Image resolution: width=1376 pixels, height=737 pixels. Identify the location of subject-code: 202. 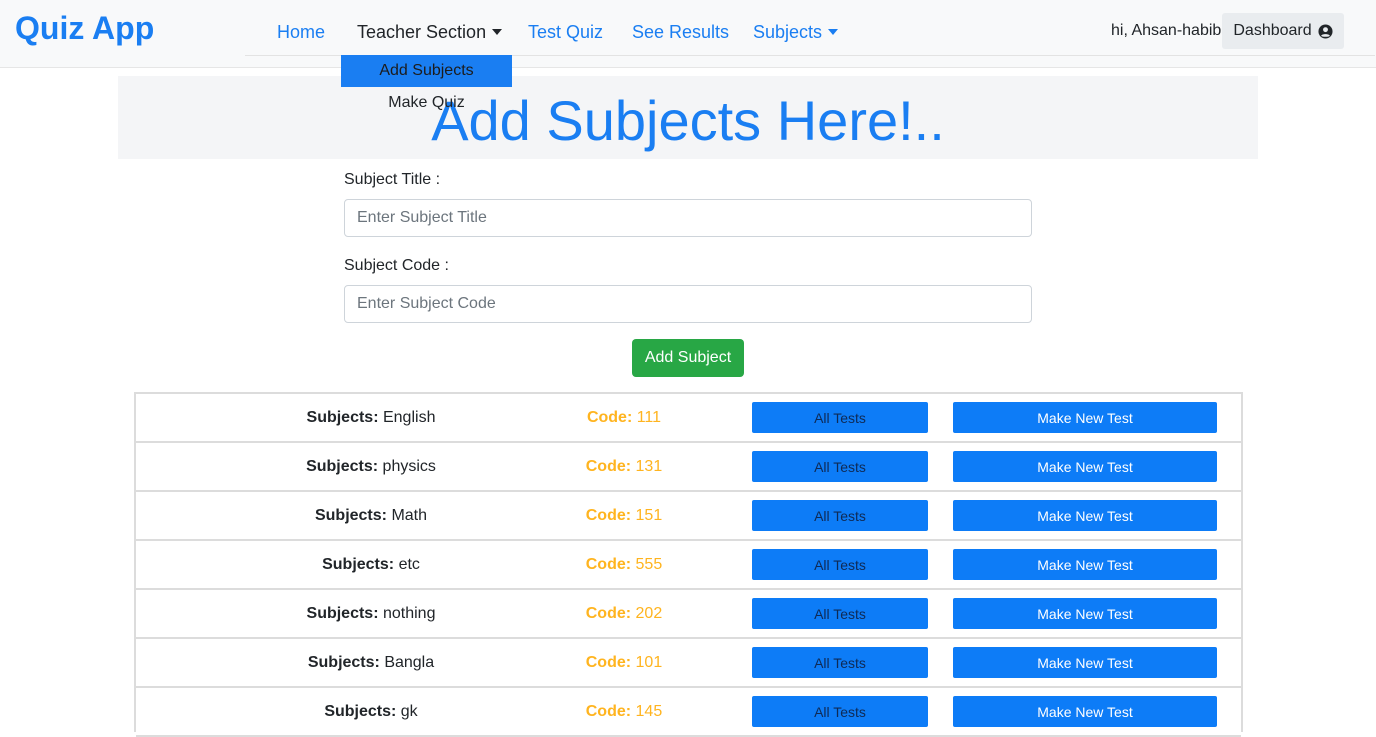
(649, 613).